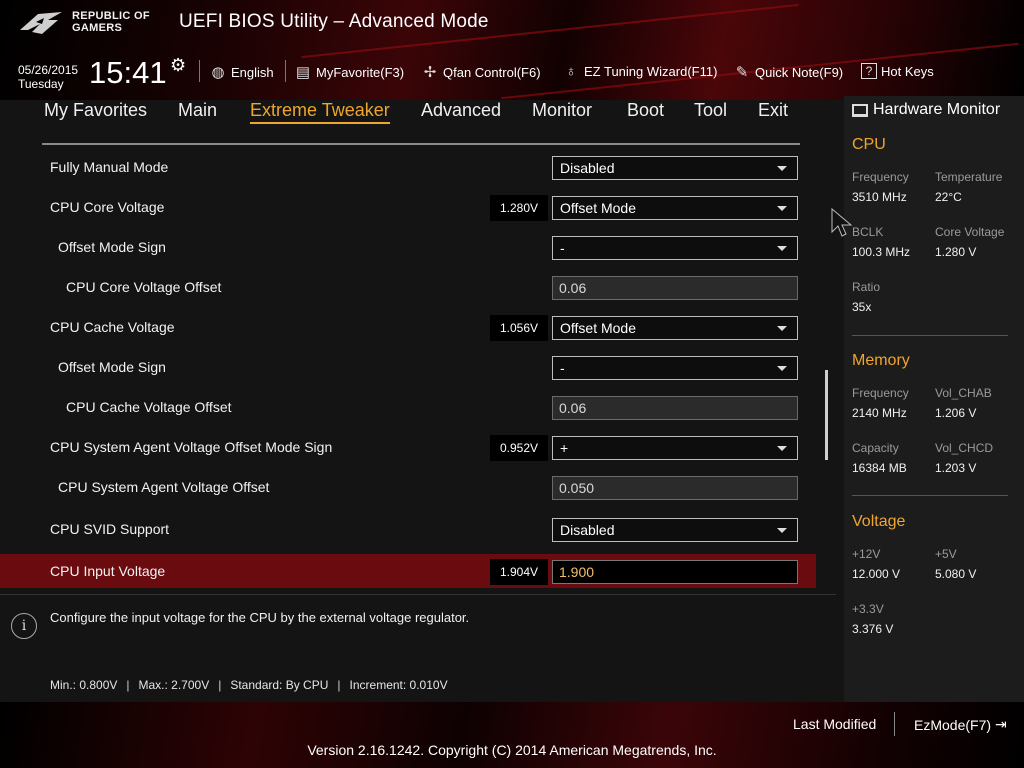 This screenshot has height=768, width=1024. What do you see at coordinates (788, 72) in the screenshot?
I see `quick-note-button: ✎ Quick Note(F9)` at bounding box center [788, 72].